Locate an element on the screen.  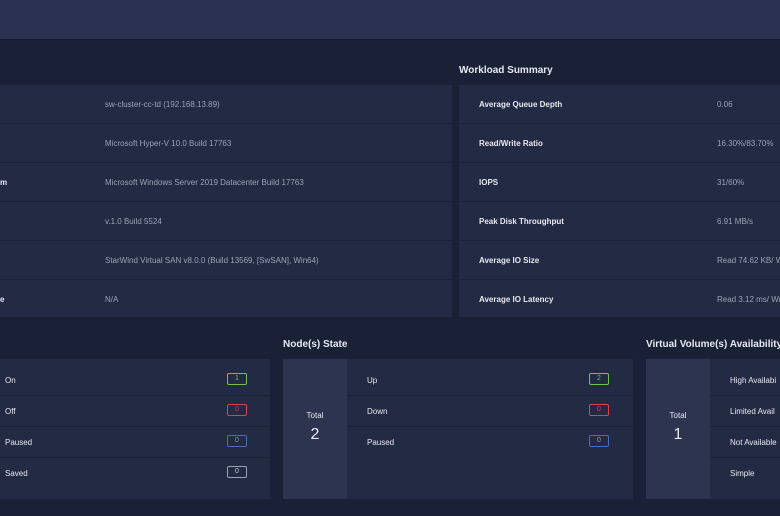
info-value: Microsoft Hyper-V 10.0 Build 17763 is located at coordinates (168, 143).